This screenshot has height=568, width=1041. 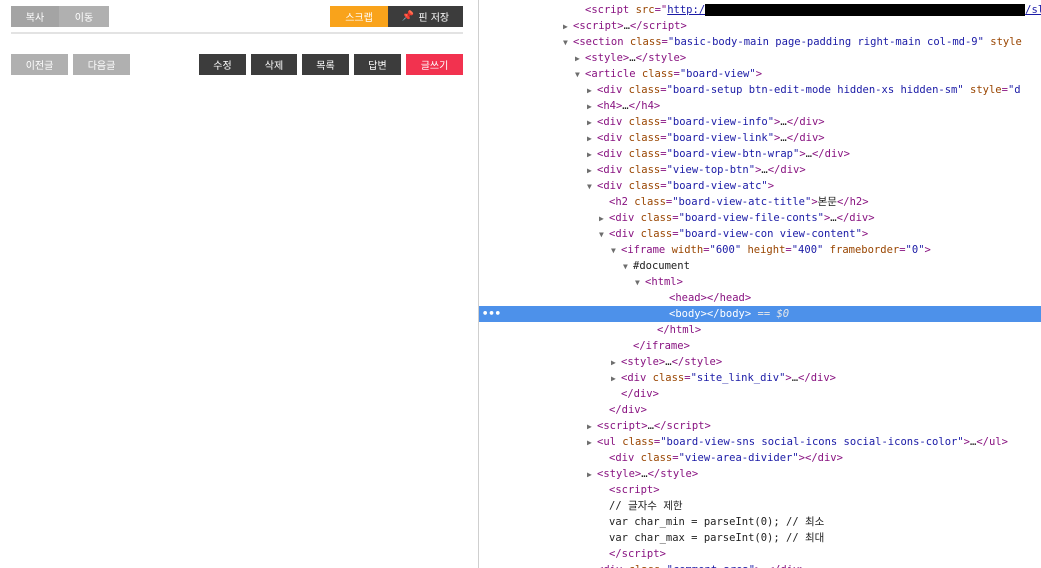 I want to click on dom-node: </iframe>, so click(x=760, y=346).